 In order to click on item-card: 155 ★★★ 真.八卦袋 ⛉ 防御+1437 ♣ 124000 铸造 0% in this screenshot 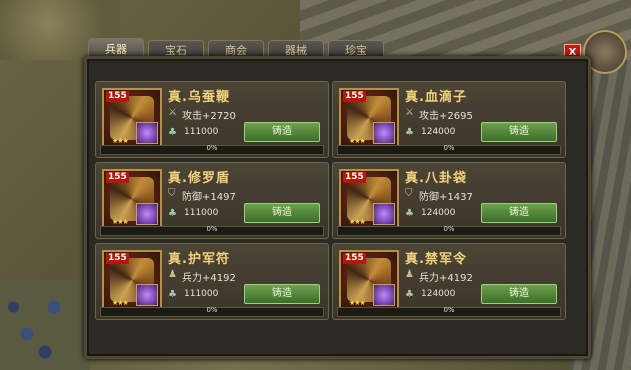, I will do `click(449, 200)`.